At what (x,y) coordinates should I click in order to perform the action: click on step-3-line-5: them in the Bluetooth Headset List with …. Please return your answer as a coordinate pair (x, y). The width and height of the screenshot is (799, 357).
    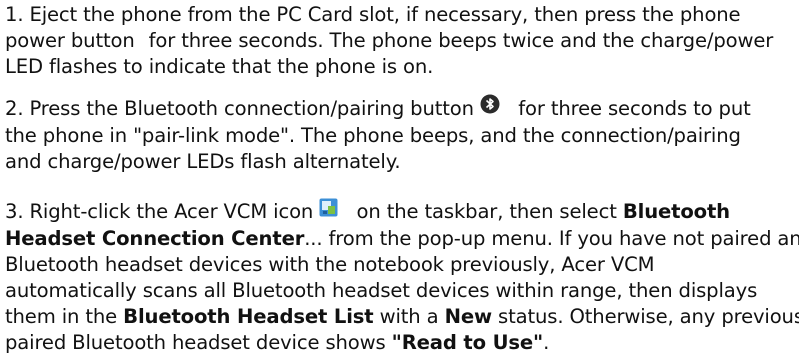
    Looking at the image, I should click on (402, 317).